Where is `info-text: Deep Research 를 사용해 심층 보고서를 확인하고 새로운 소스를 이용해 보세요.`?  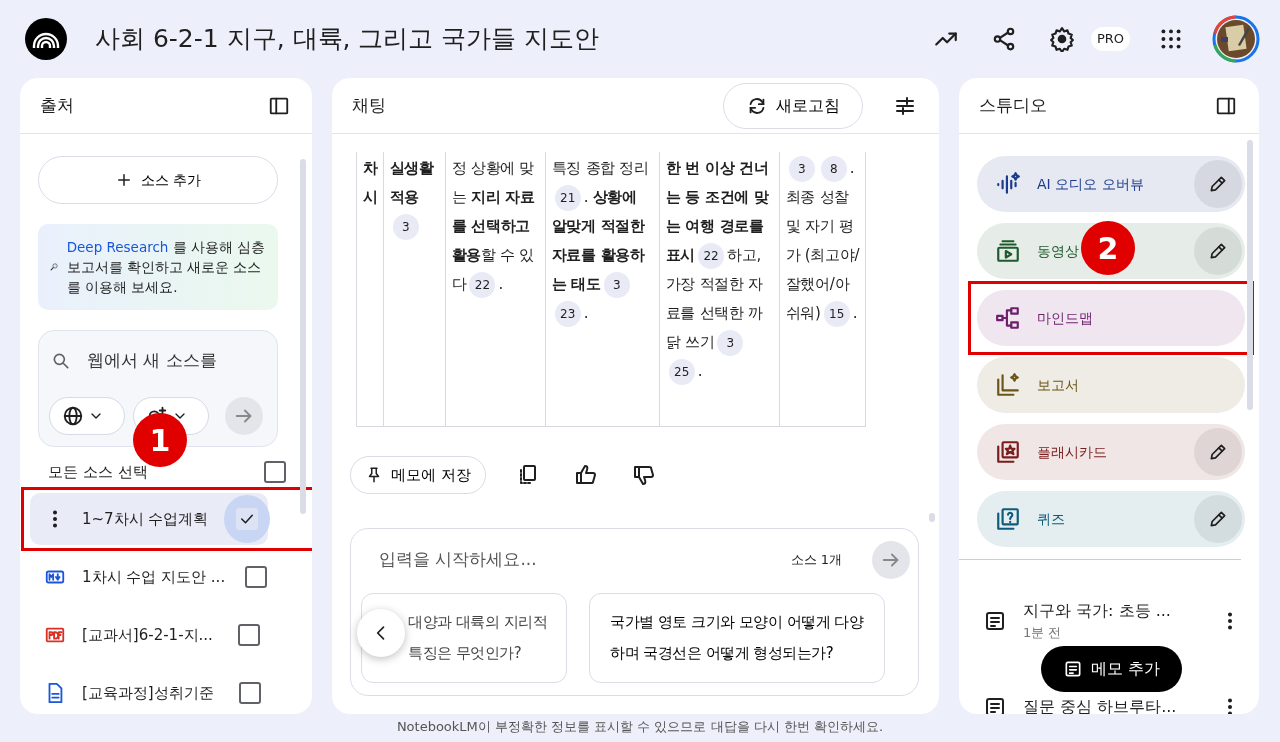 info-text: Deep Research 를 사용해 심층 보고서를 확인하고 새로운 소스를 이용해 보세요. is located at coordinates (166, 267).